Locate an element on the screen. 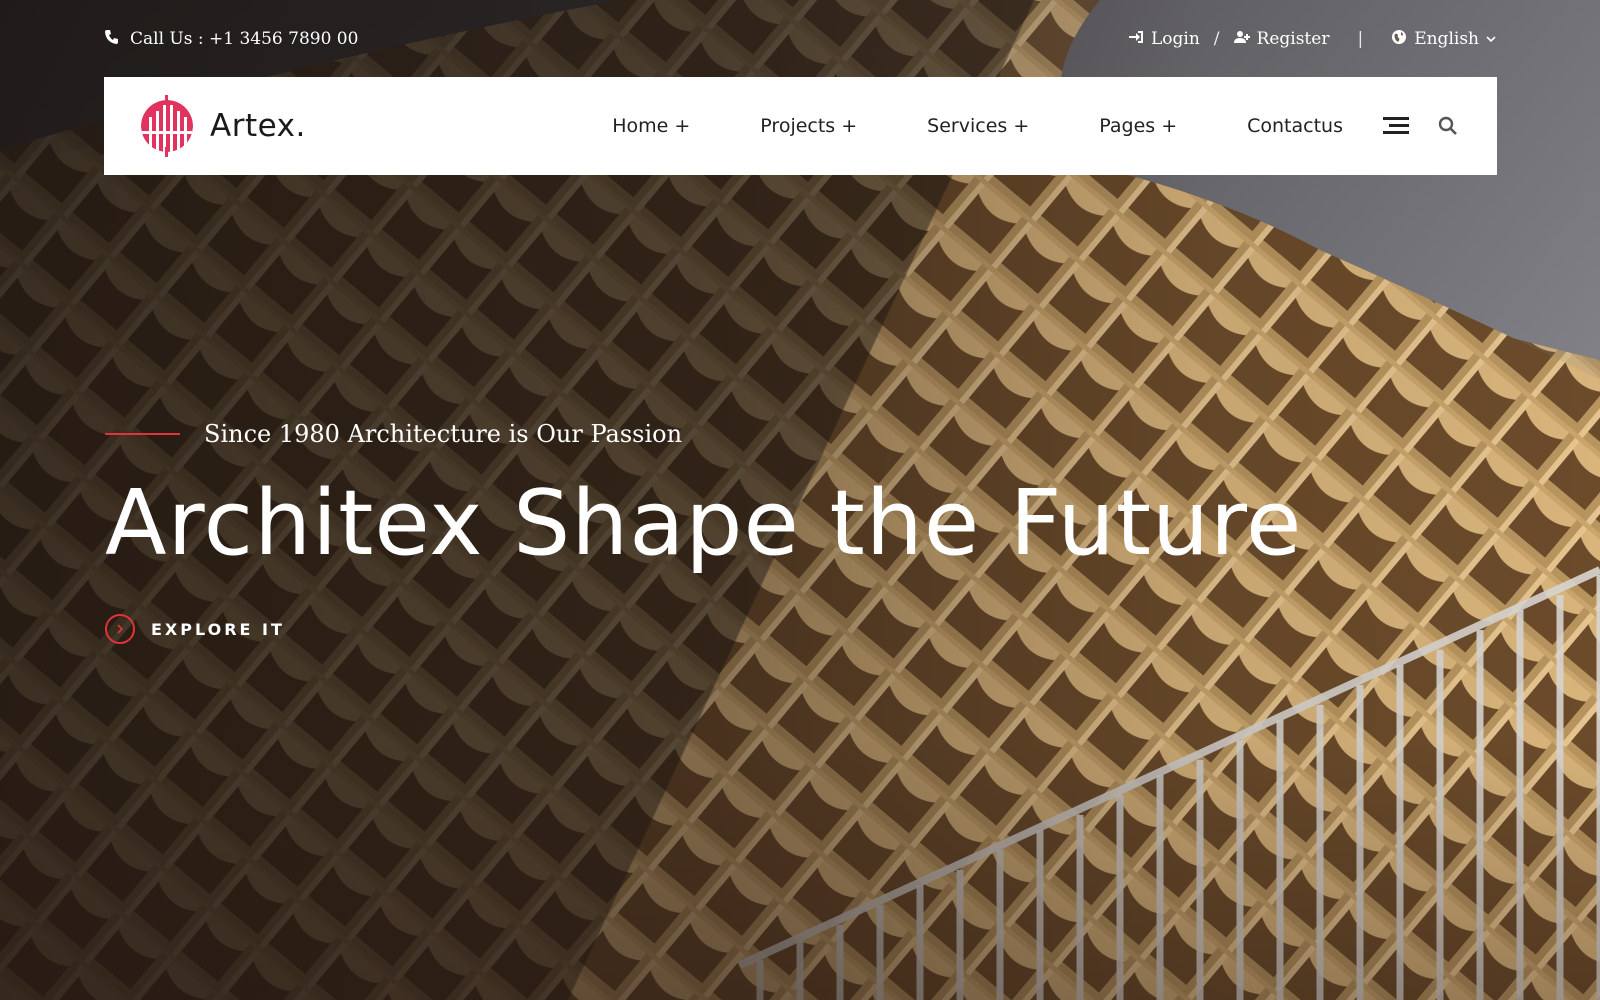 This screenshot has height=1000, width=1600. login-link: Login is located at coordinates (1164, 39).